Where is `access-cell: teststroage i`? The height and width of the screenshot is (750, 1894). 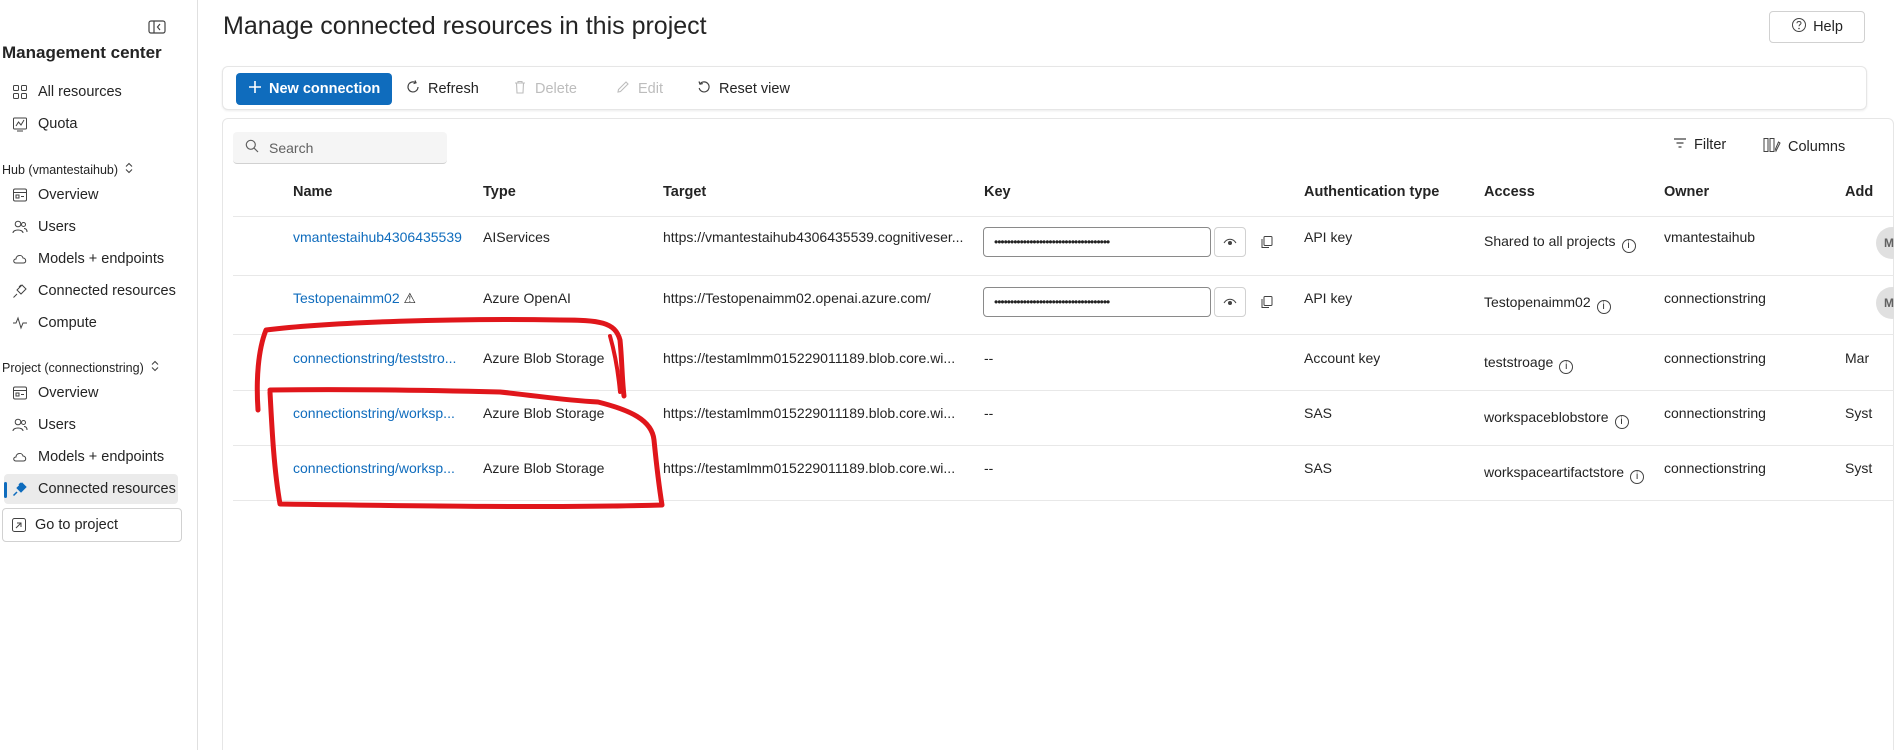
access-cell: teststroage i is located at coordinates (1529, 364).